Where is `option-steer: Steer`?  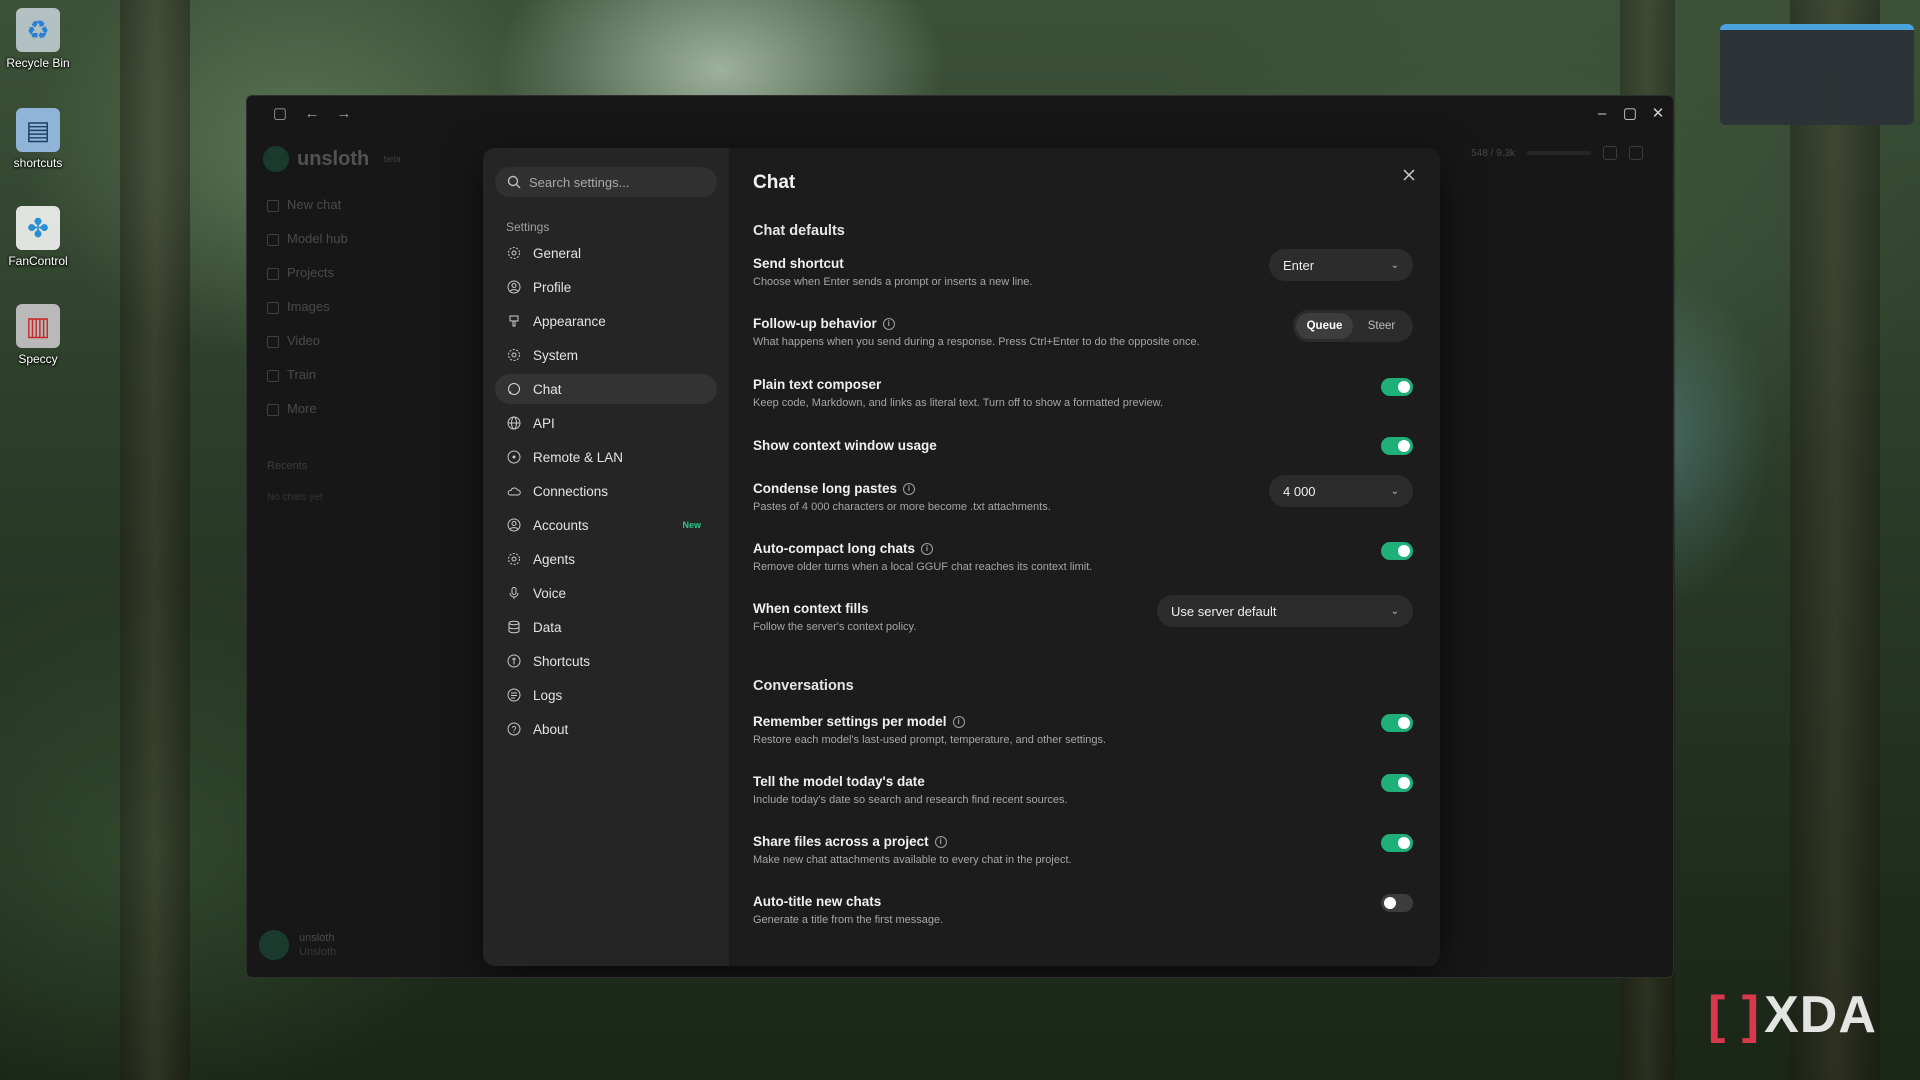
option-steer: Steer is located at coordinates (1381, 326).